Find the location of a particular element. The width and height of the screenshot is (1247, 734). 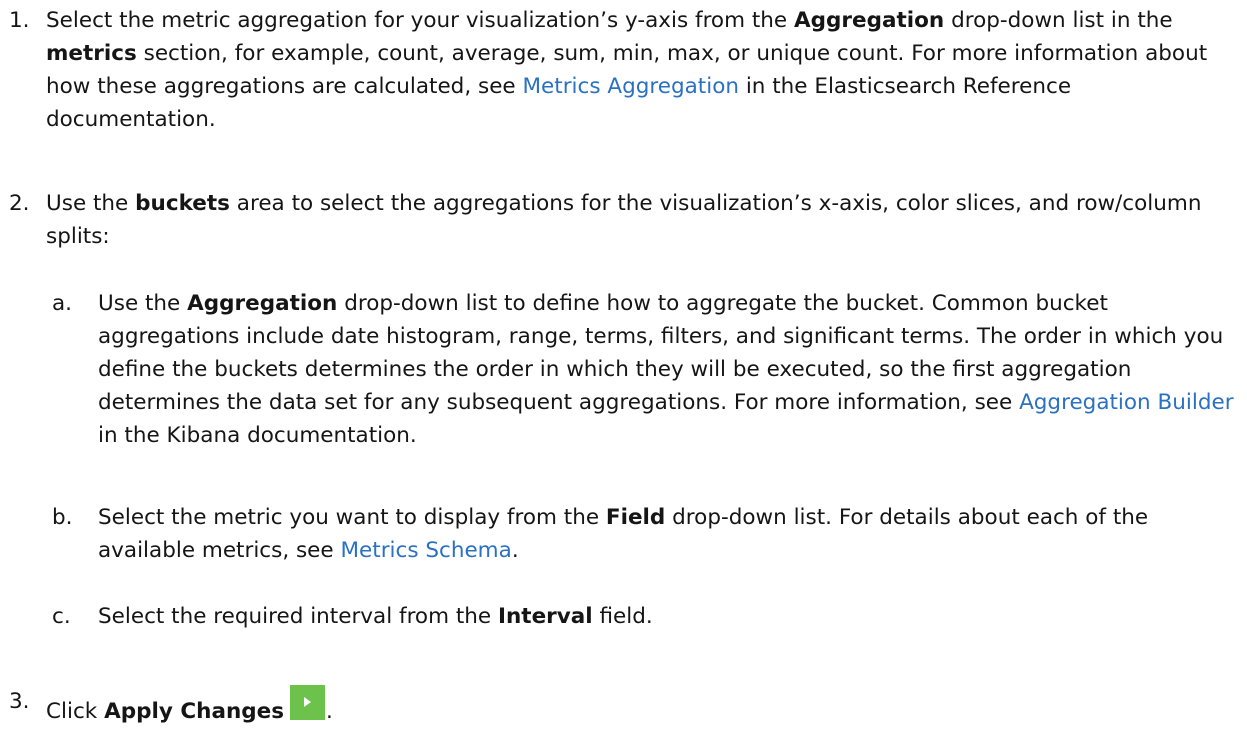

play-icon is located at coordinates (308, 702).